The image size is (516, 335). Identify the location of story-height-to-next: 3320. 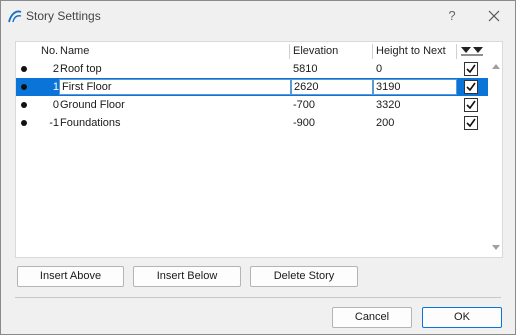
(388, 105).